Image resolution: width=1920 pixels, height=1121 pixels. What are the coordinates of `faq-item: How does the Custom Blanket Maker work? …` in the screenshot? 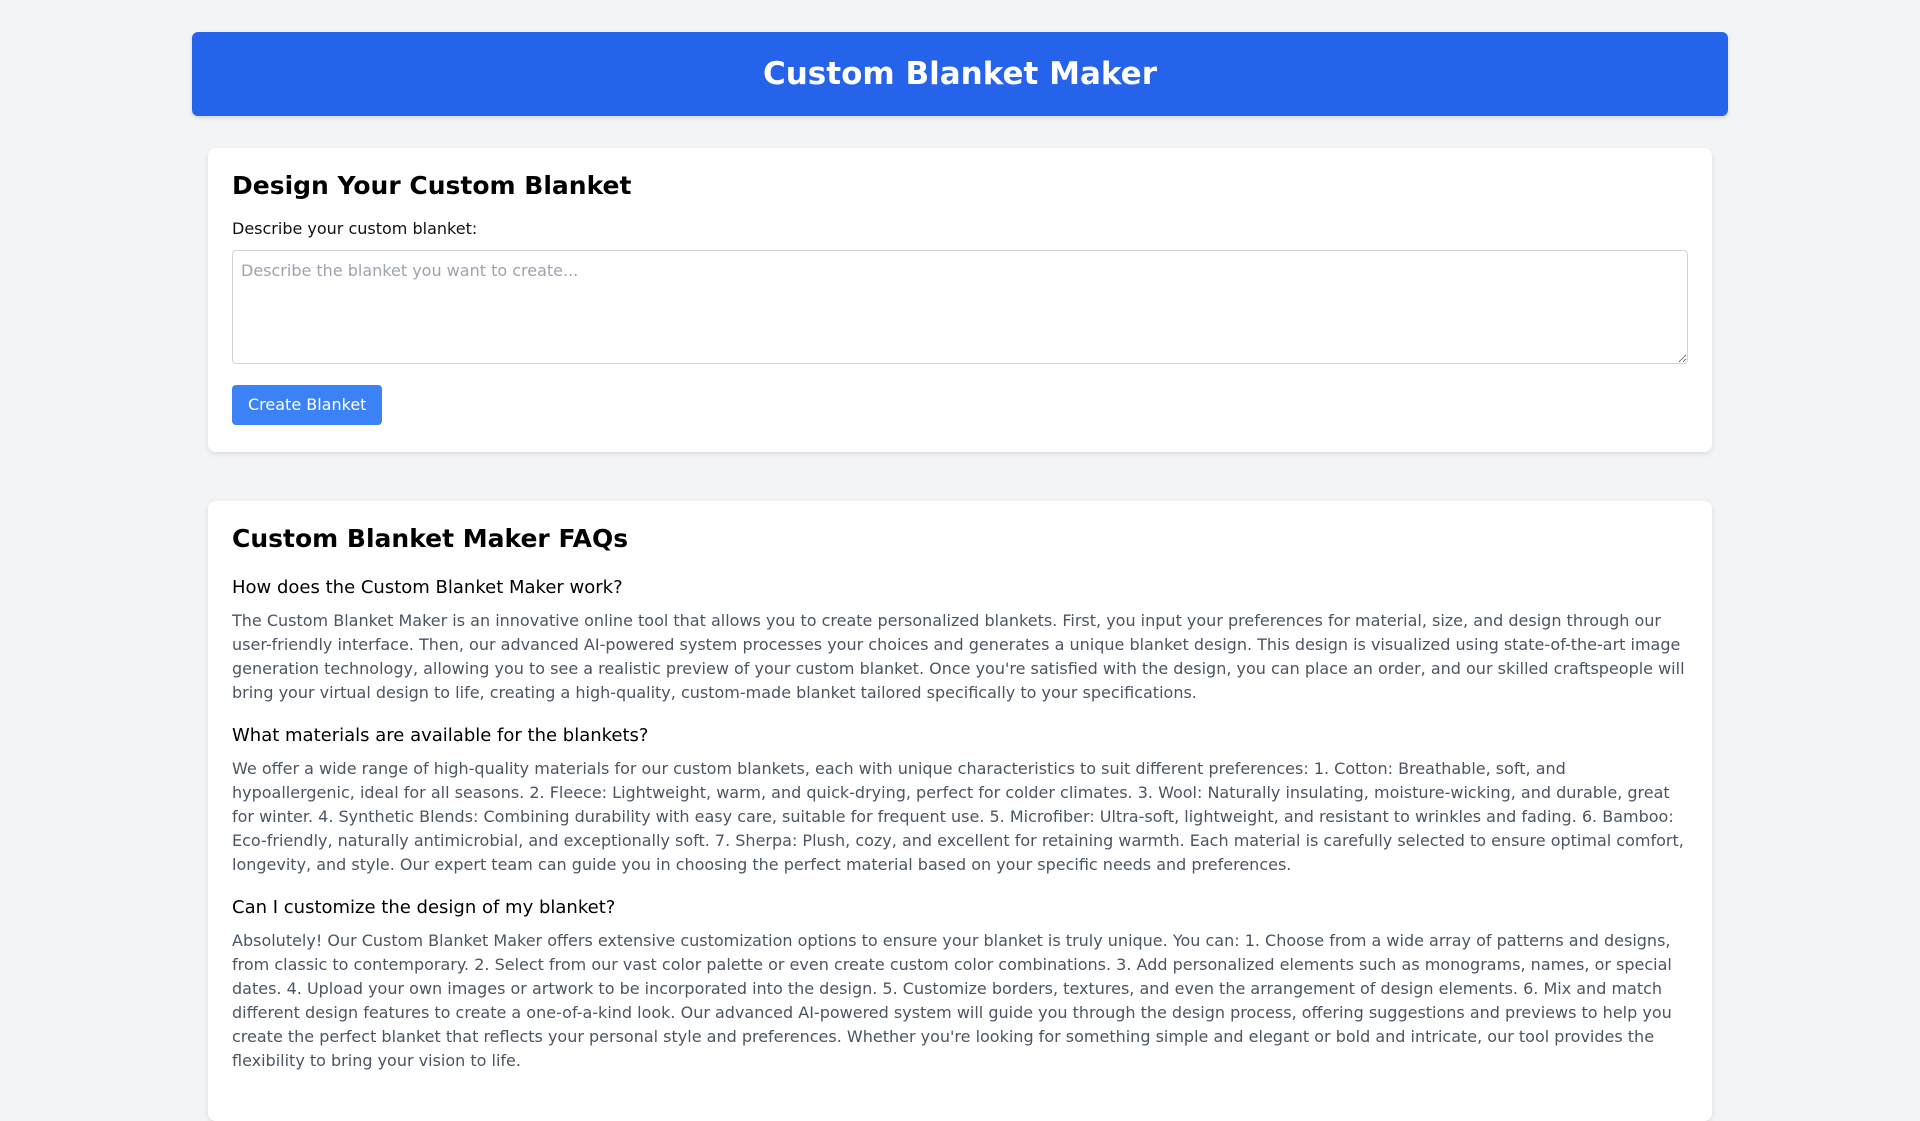 It's located at (960, 640).